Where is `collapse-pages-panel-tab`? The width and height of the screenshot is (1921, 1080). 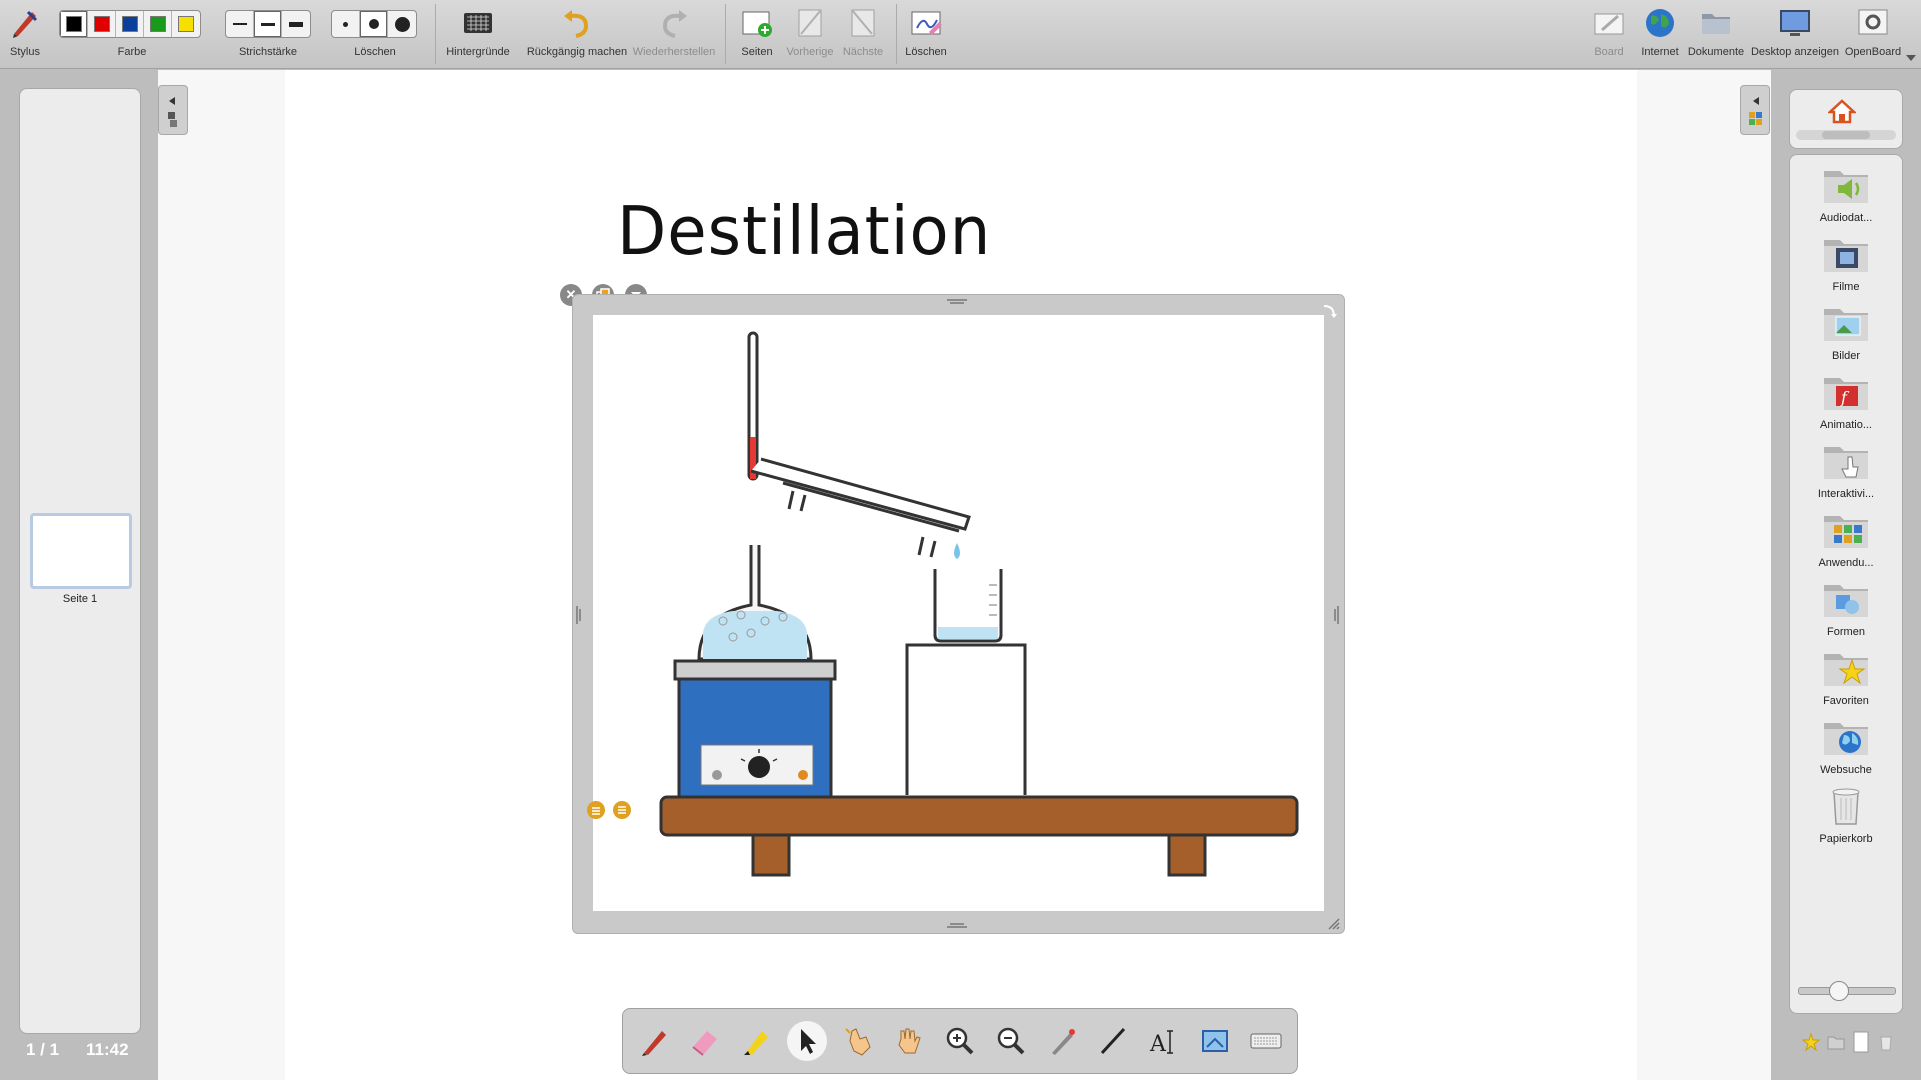 collapse-pages-panel-tab is located at coordinates (173, 110).